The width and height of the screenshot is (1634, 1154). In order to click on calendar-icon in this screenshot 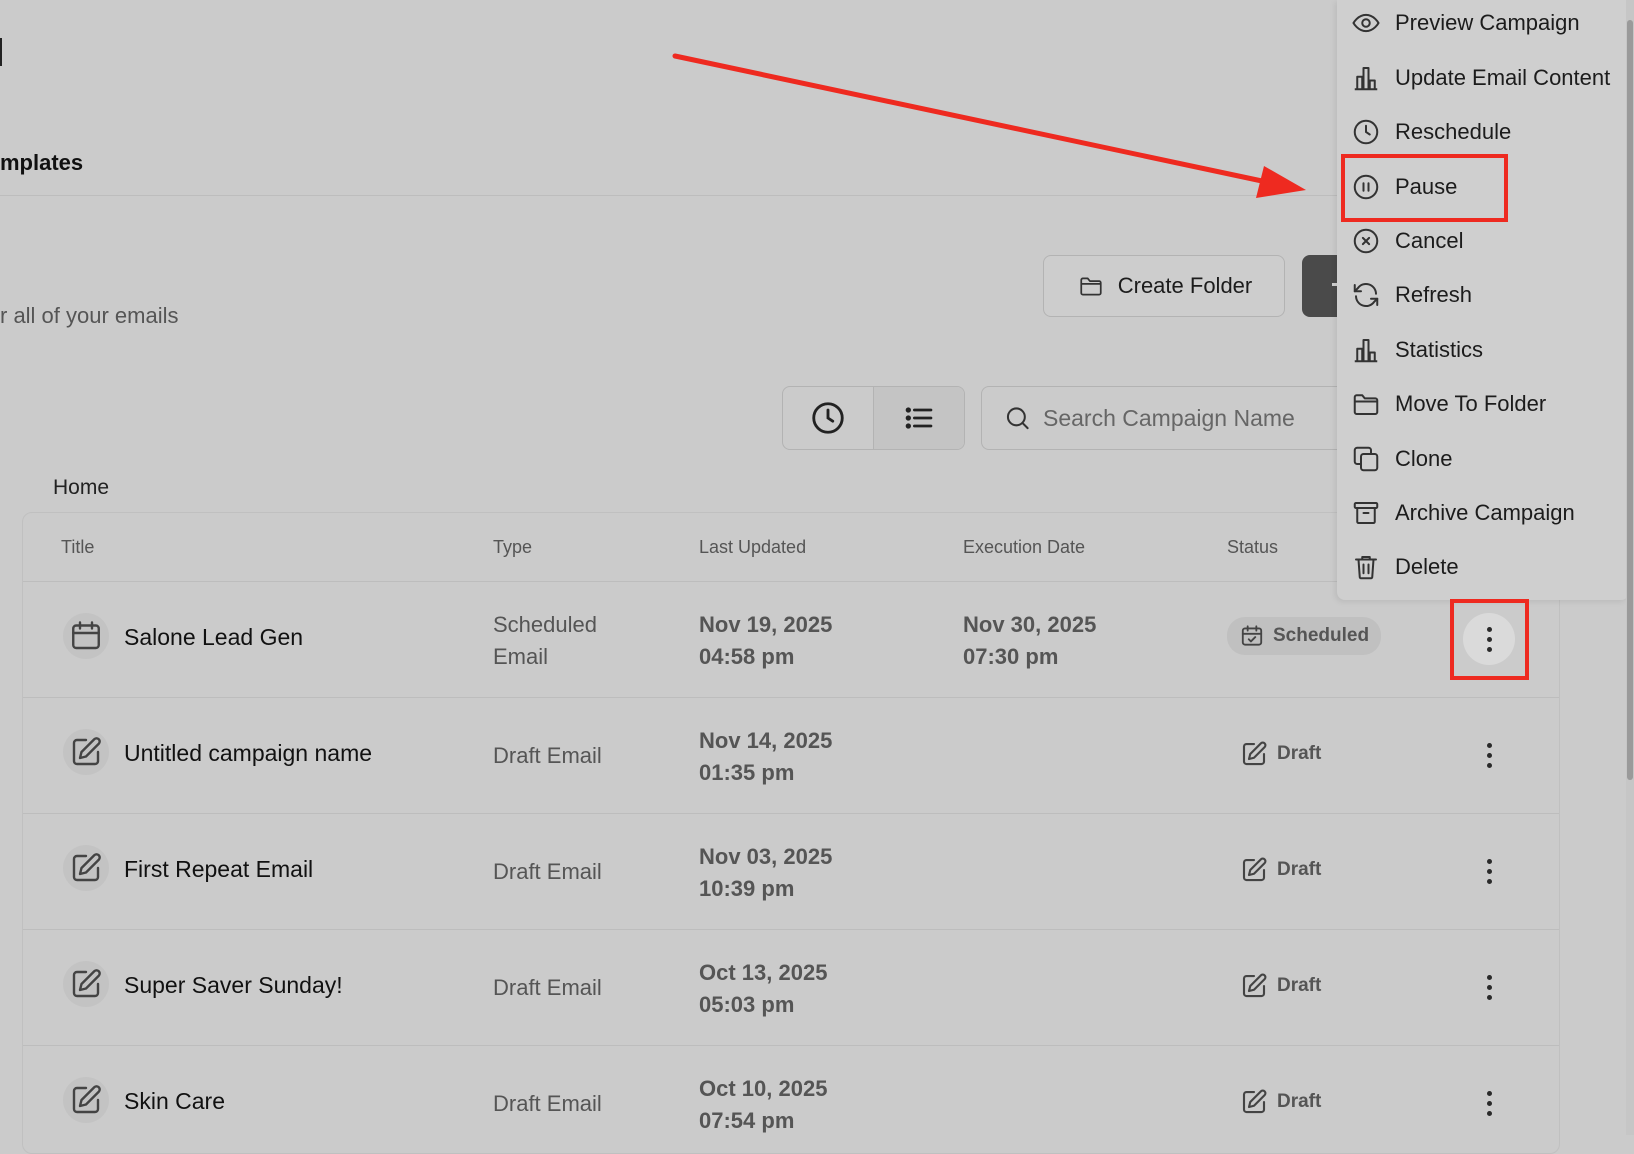, I will do `click(86, 636)`.